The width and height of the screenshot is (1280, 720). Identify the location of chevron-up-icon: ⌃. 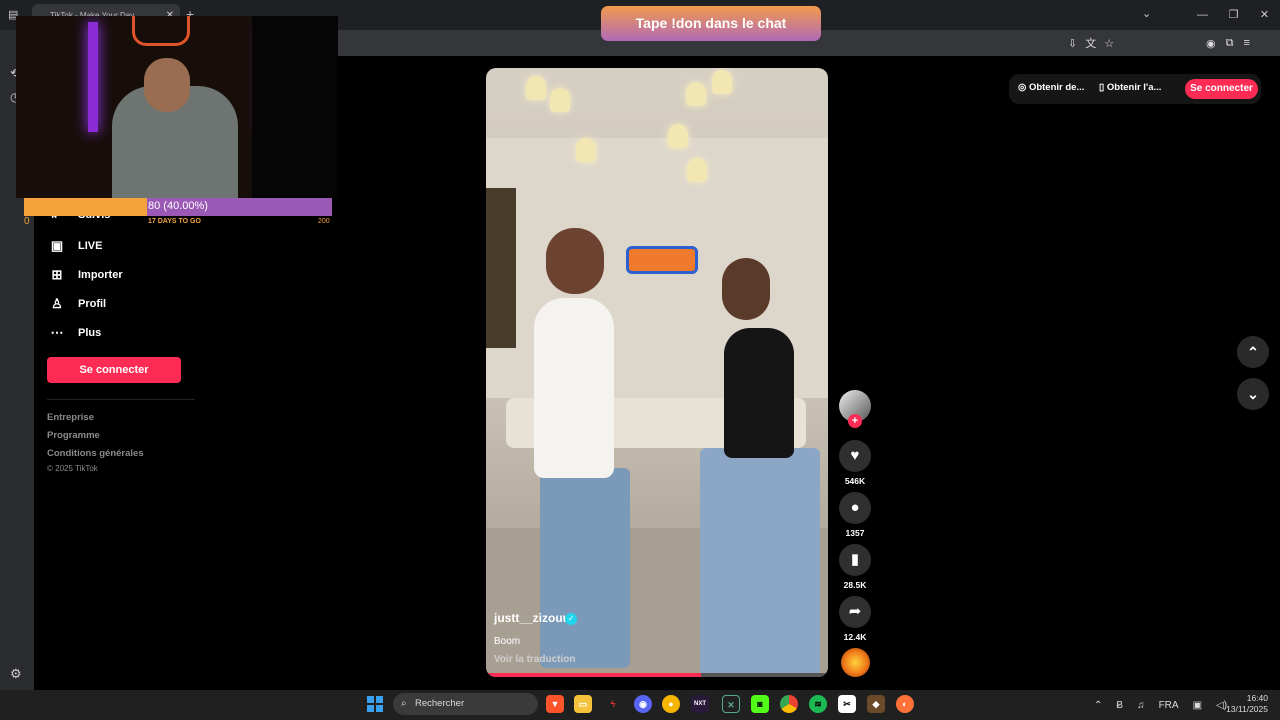
(1253, 352).